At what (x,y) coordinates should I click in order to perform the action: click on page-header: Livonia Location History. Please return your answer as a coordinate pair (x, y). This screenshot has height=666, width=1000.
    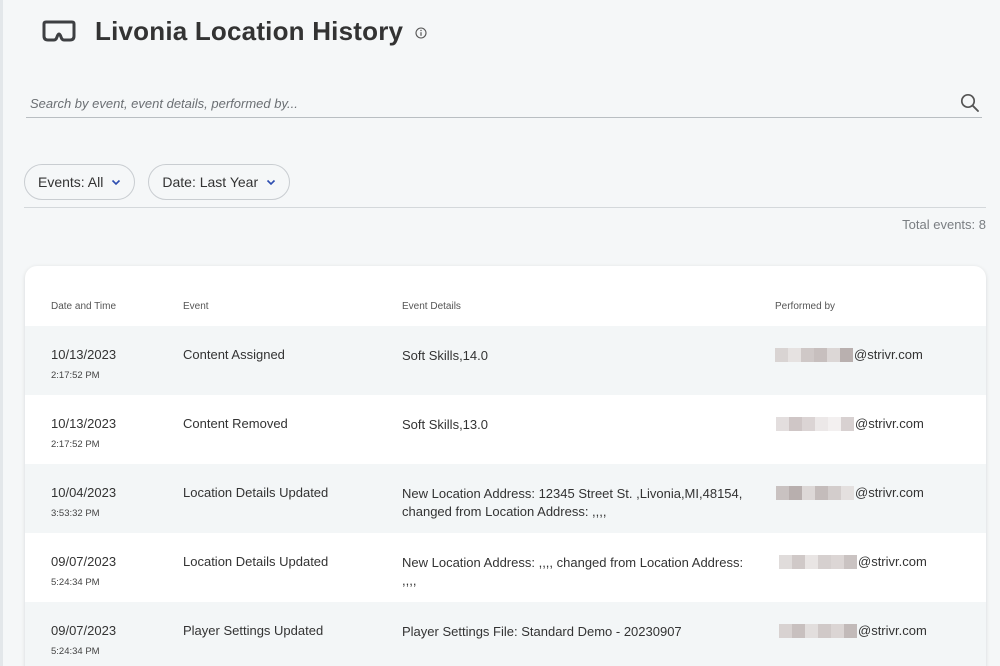
    Looking at the image, I should click on (235, 31).